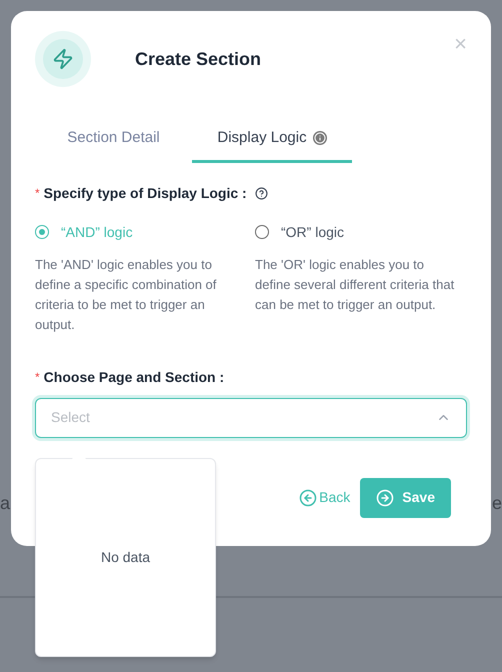 This screenshot has height=672, width=502. Describe the element at coordinates (355, 232) in the screenshot. I see `radio-option: “OR” logic` at that location.